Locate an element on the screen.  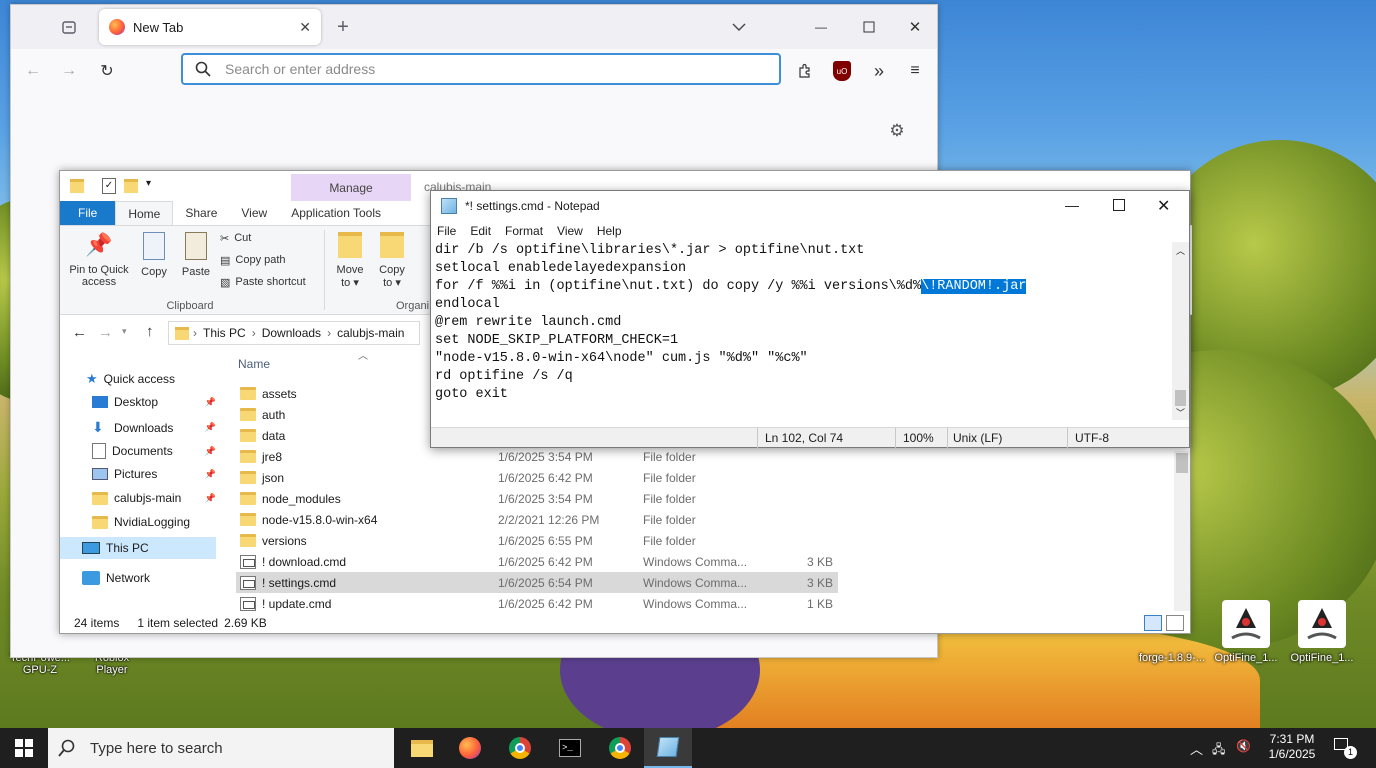
search-icon is located at coordinates (66, 748).